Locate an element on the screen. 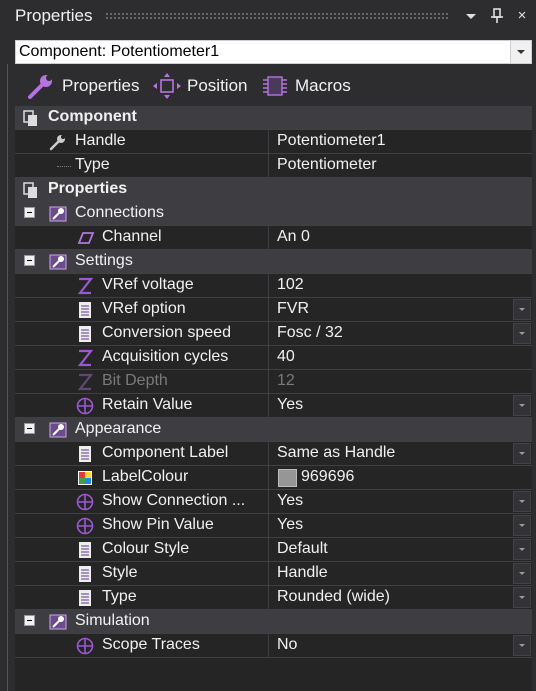 Image resolution: width=536 pixels, height=691 pixels. color-palette-icon is located at coordinates (85, 478).